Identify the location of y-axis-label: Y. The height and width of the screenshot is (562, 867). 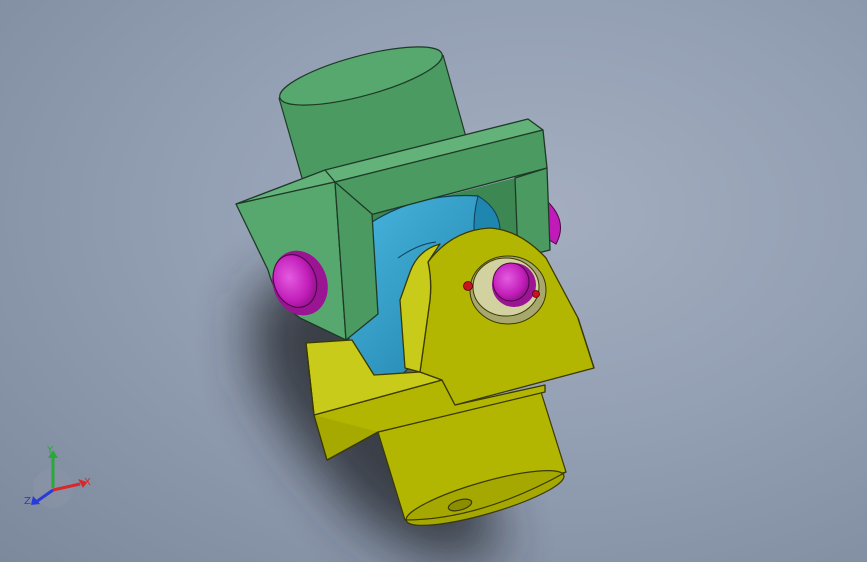
(50, 450).